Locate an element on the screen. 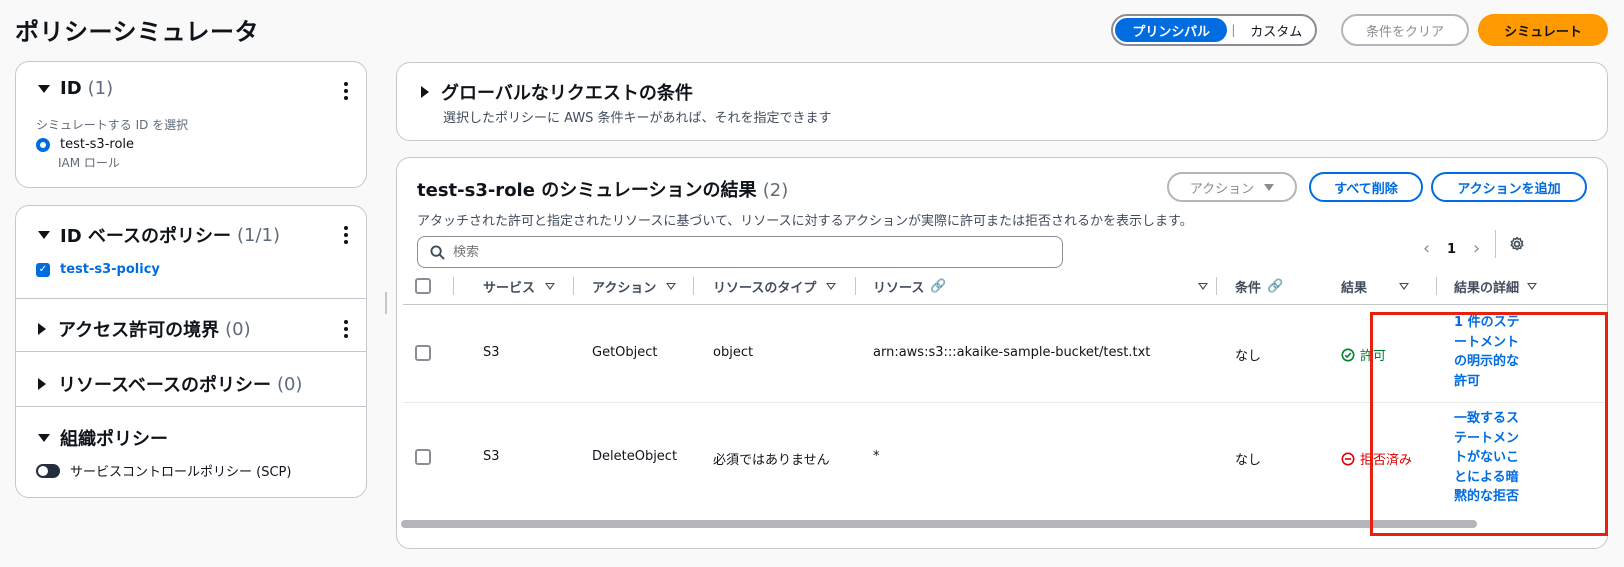 The image size is (1624, 567). select-all-cell is located at coordinates (423, 286).